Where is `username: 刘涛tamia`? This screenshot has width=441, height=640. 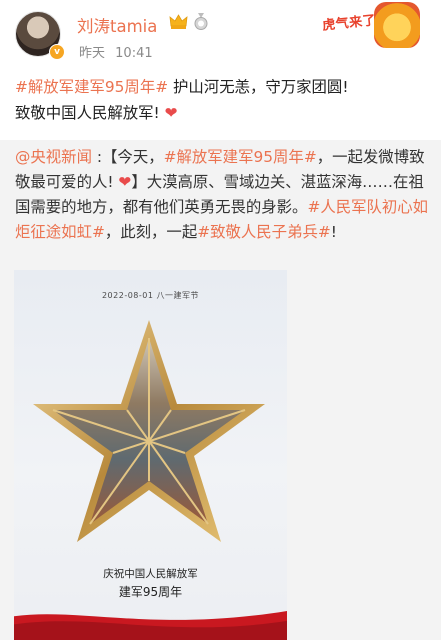 username: 刘涛tamia is located at coordinates (117, 25).